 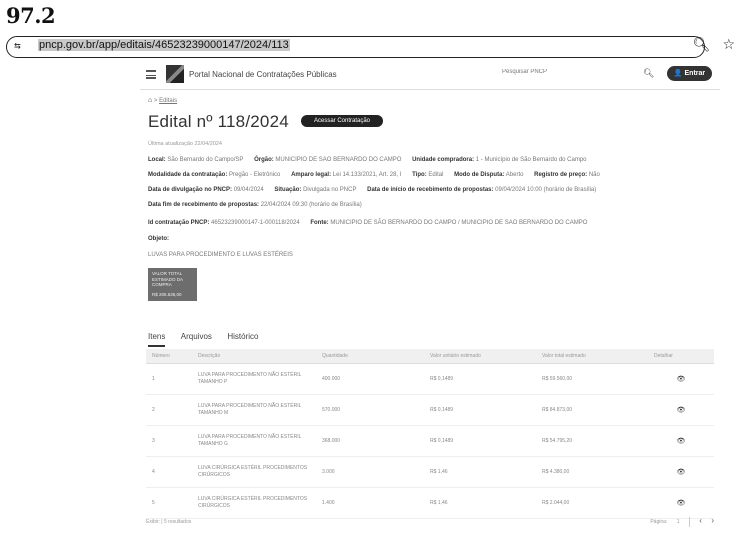 I want to click on results-info: Exibir: | 5 resultados, so click(x=169, y=522).